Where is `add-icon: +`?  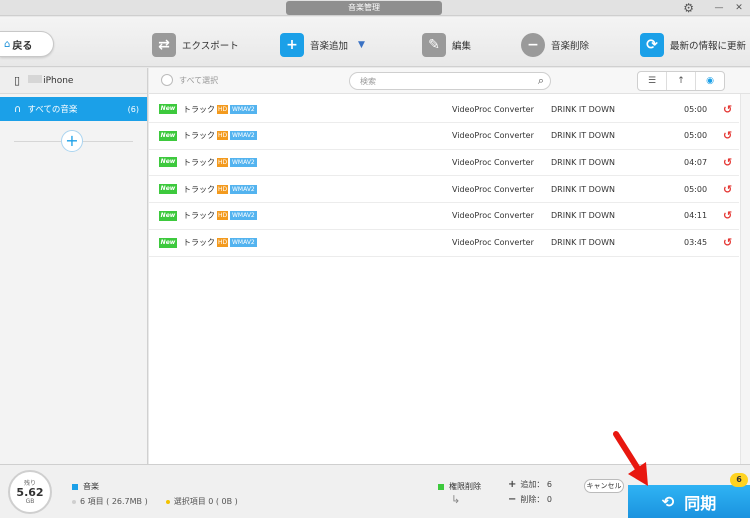
add-icon: + is located at coordinates (72, 141).